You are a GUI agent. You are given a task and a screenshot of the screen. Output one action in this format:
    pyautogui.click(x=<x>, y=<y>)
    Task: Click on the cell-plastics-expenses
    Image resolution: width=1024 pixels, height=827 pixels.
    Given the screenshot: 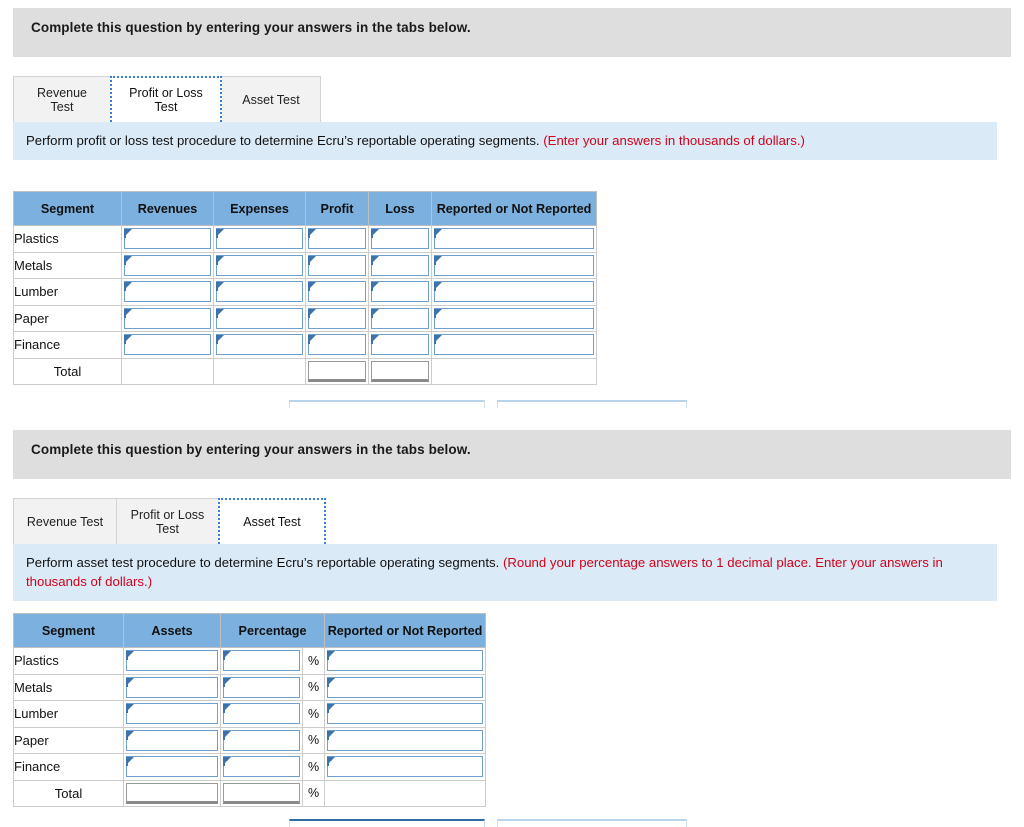 What is the action you would take?
    pyautogui.click(x=259, y=239)
    